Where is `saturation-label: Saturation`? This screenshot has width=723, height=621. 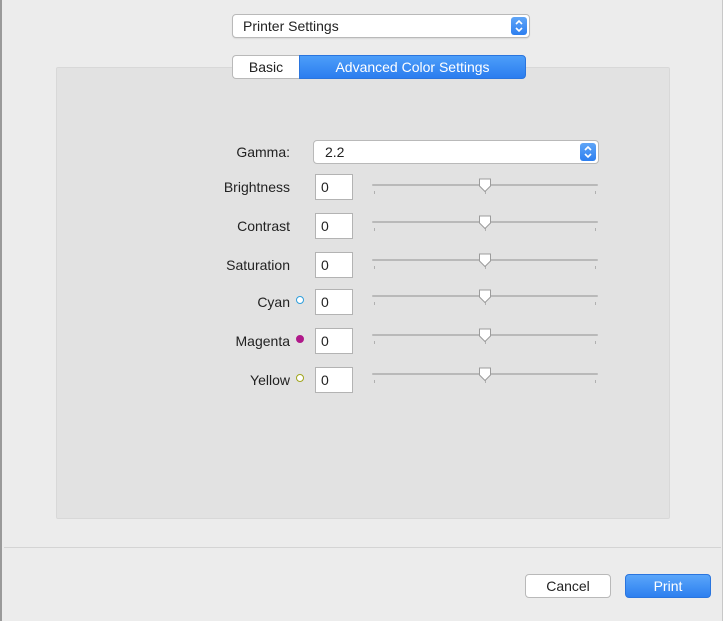
saturation-label: Saturation is located at coordinates (258, 265).